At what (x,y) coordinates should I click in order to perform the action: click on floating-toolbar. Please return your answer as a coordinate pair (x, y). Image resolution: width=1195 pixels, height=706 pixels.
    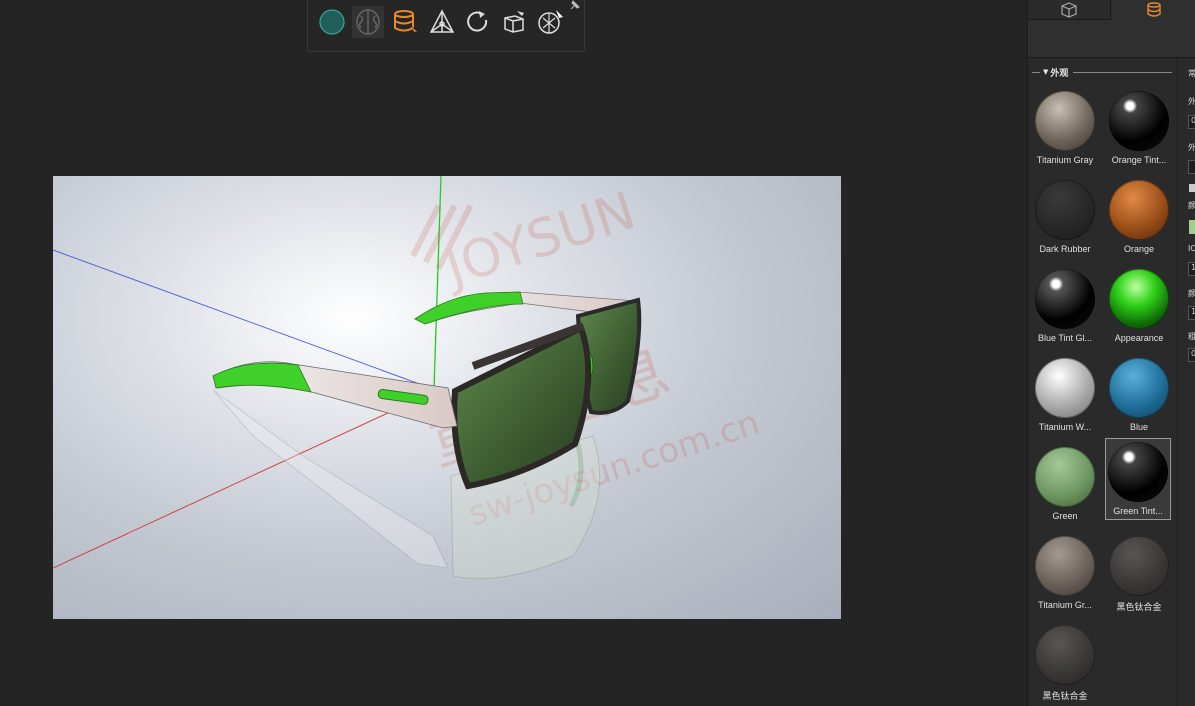
    Looking at the image, I should click on (446, 26).